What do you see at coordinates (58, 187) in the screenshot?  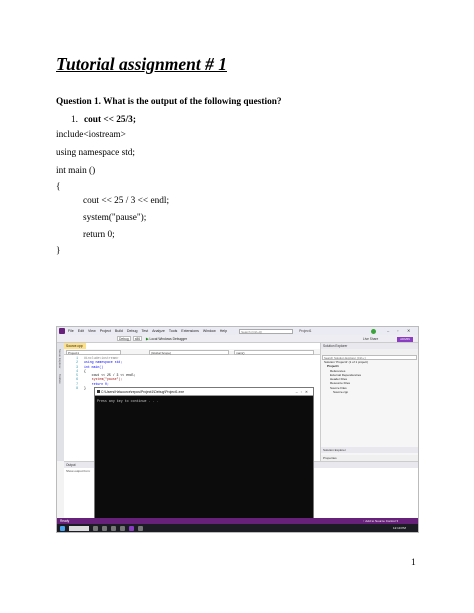 I see `code-line-open-brace: {` at bounding box center [58, 187].